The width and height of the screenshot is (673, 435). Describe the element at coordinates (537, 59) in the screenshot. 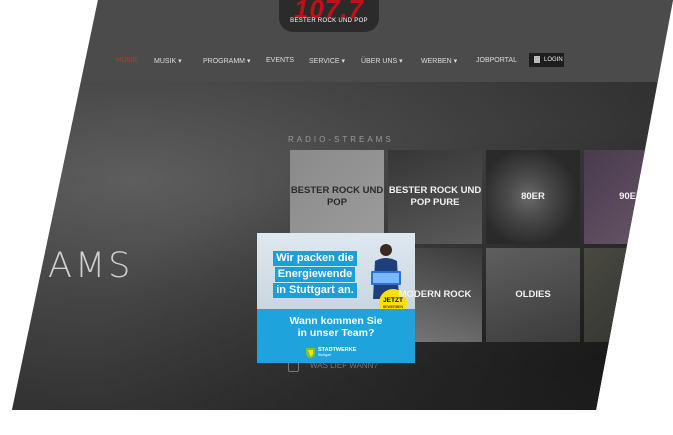

I see `user-icon` at that location.